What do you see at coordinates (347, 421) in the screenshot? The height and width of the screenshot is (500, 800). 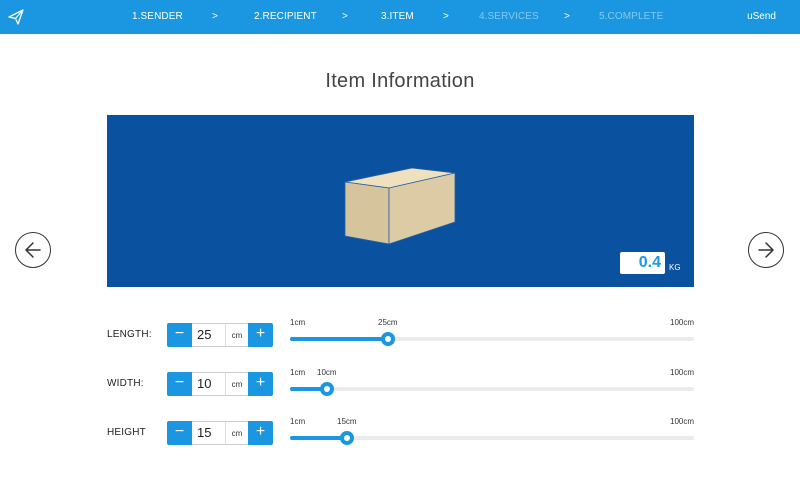 I see `slider-current-label: 15cm` at bounding box center [347, 421].